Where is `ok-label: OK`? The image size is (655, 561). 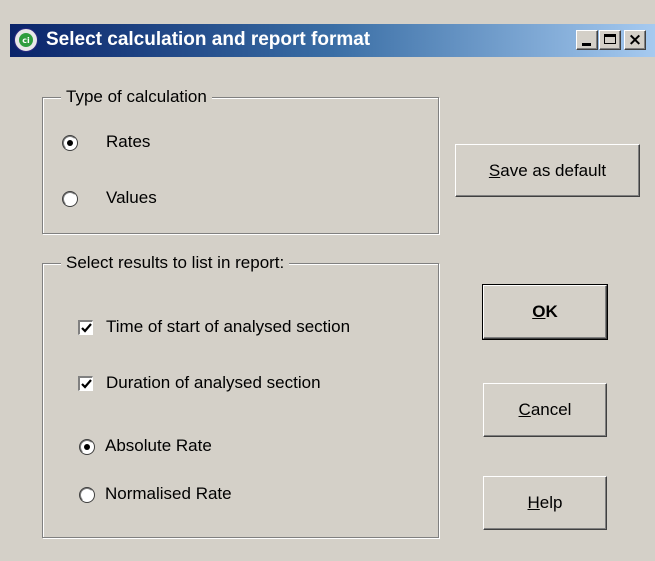 ok-label: OK is located at coordinates (545, 312).